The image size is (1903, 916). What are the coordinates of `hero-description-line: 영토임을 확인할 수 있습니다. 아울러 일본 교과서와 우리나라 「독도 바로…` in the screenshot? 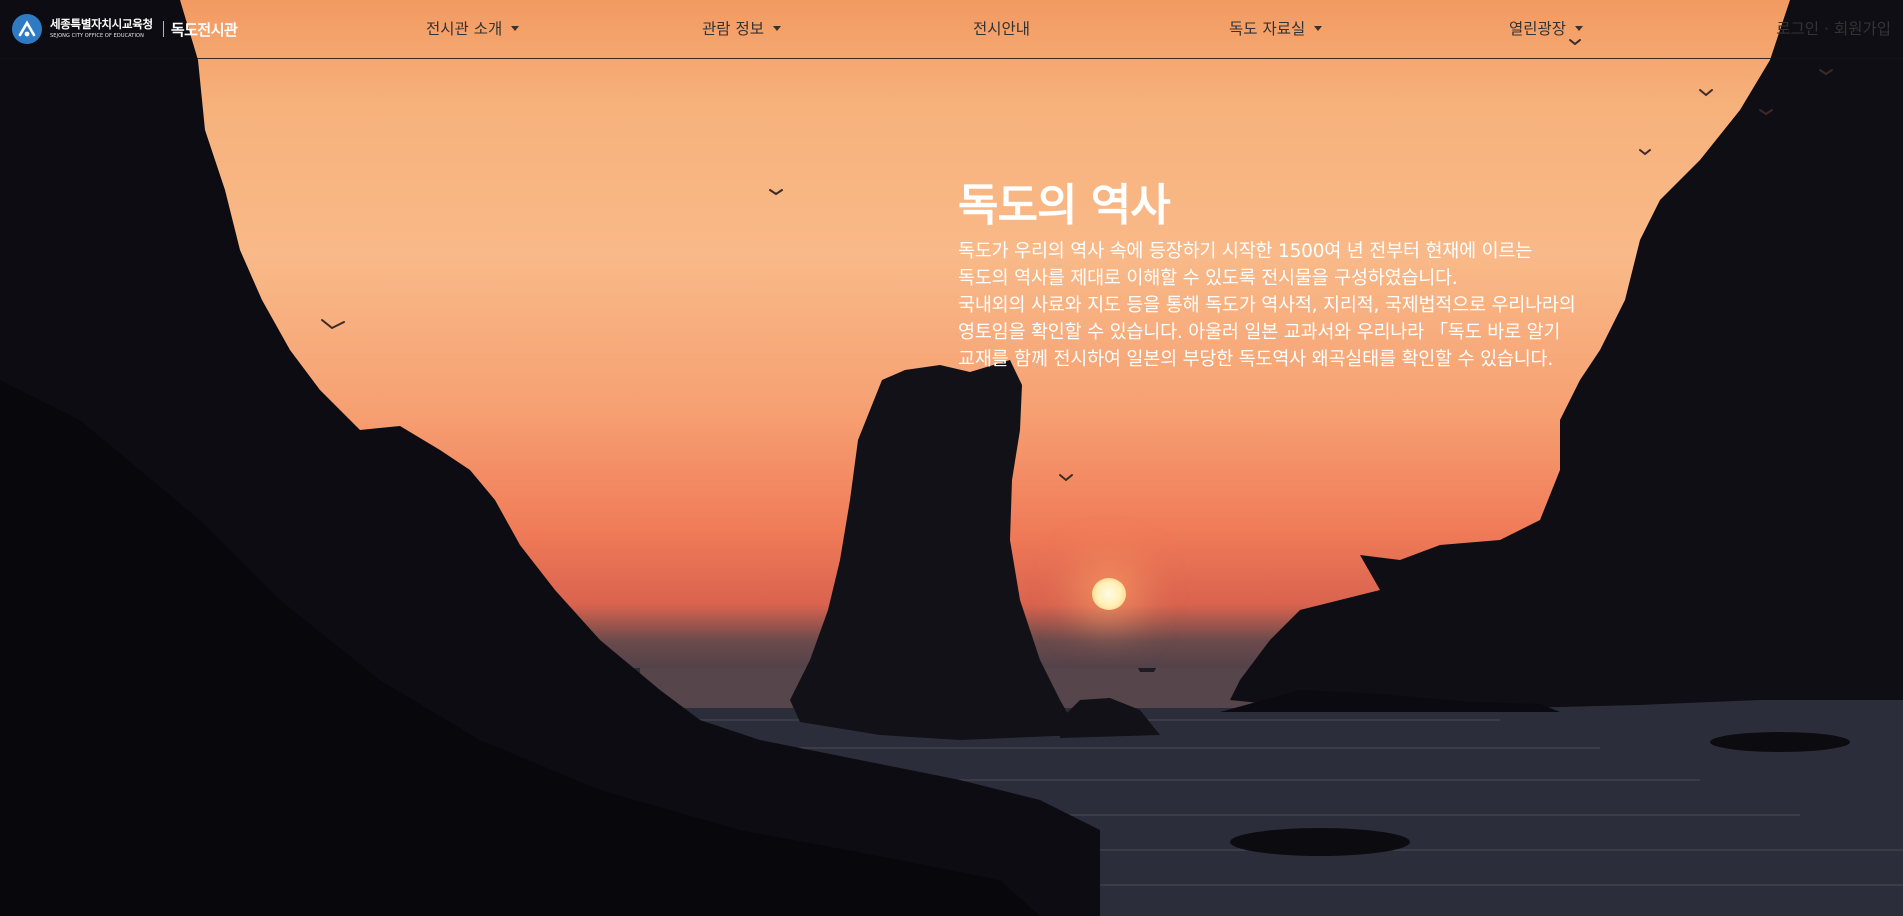 It's located at (1259, 332).